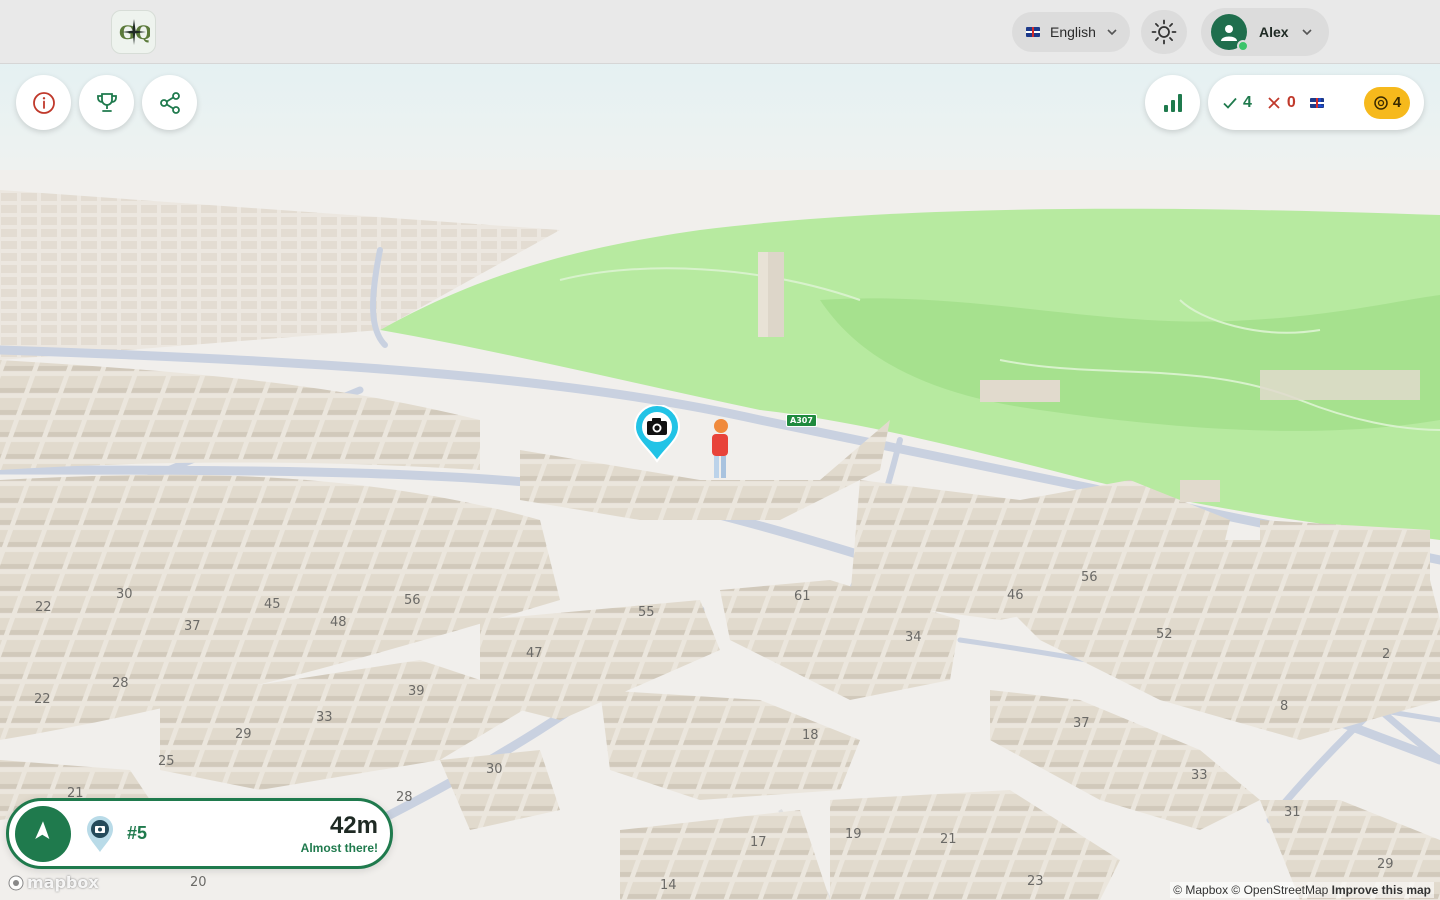 The width and height of the screenshot is (1440, 900). What do you see at coordinates (1033, 32) in the screenshot?
I see `uk-flag-icon` at bounding box center [1033, 32].